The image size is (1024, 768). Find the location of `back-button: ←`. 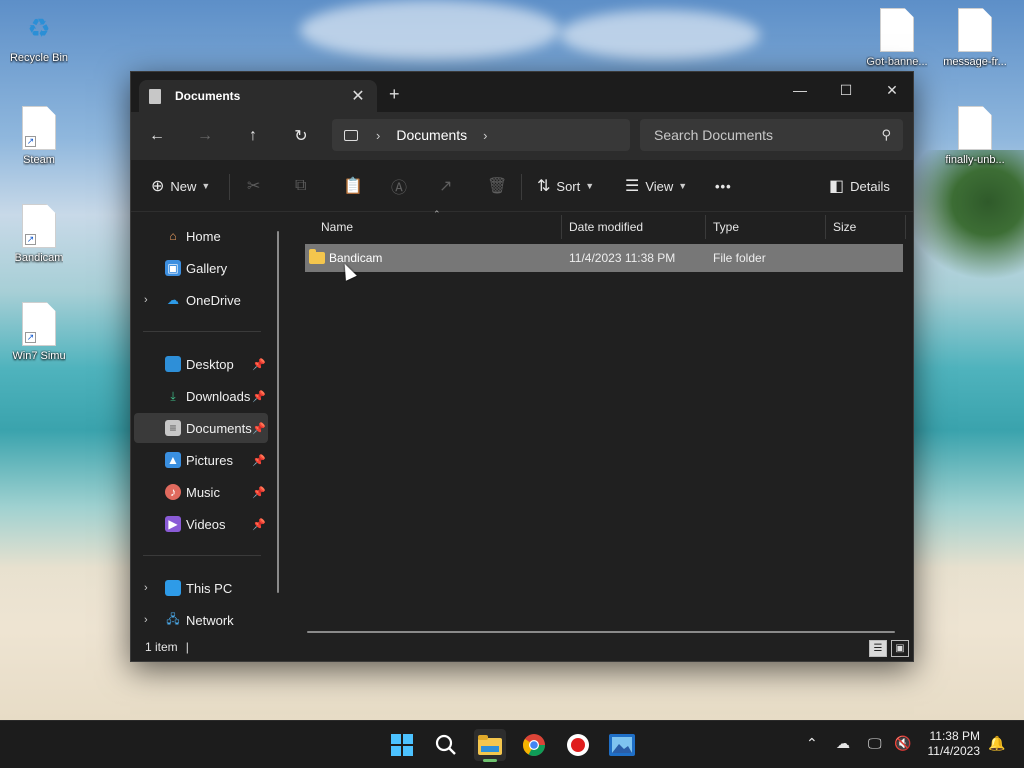

back-button: ← is located at coordinates (157, 136).